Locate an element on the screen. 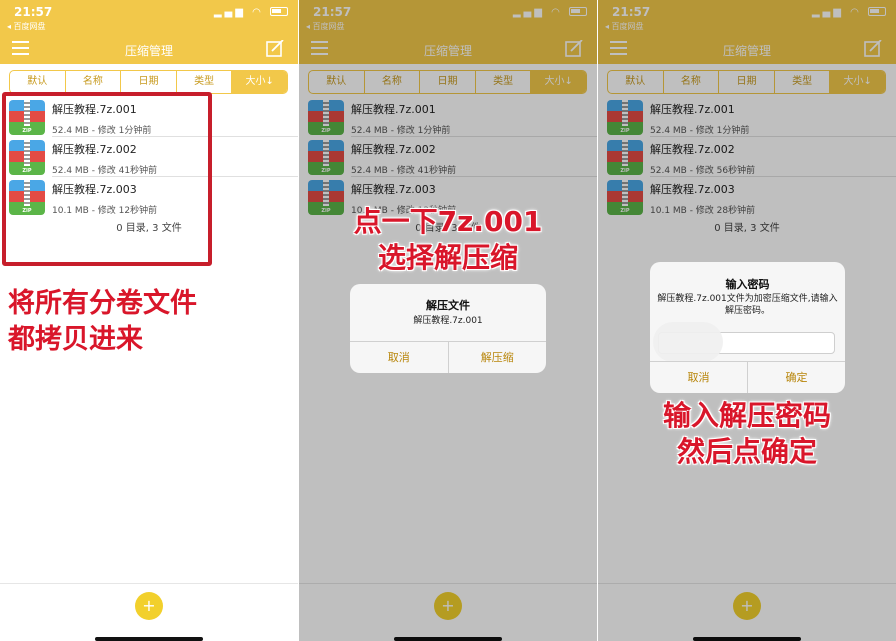 This screenshot has width=896, height=641. password-redaction is located at coordinates (688, 342).